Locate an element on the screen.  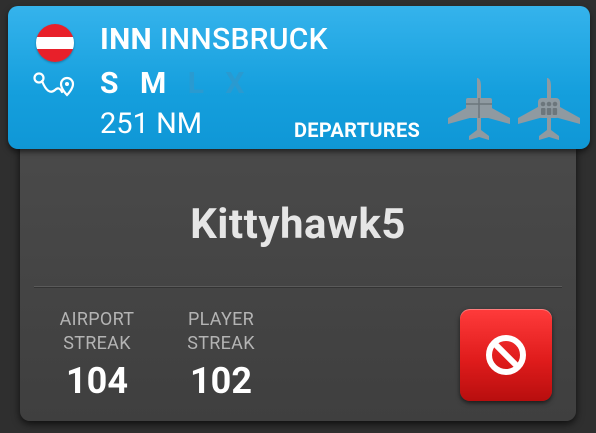
cargo-plane-icon is located at coordinates (479, 109).